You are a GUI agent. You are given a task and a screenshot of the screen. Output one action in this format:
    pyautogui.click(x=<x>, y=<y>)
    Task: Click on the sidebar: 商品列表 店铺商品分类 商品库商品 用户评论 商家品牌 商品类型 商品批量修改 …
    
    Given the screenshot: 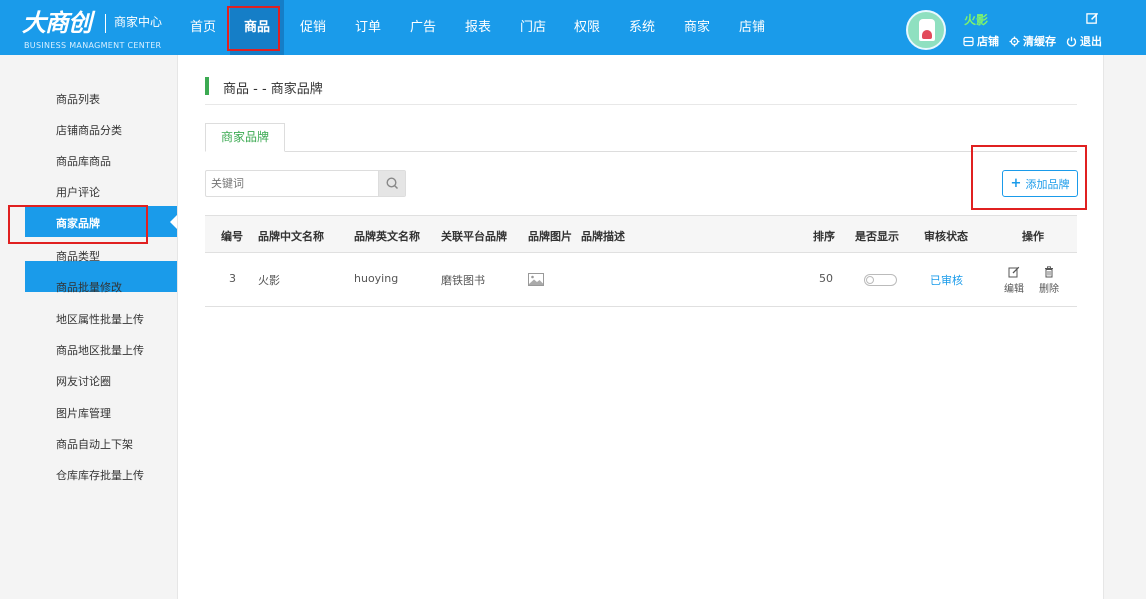 What is the action you would take?
    pyautogui.click(x=88, y=327)
    